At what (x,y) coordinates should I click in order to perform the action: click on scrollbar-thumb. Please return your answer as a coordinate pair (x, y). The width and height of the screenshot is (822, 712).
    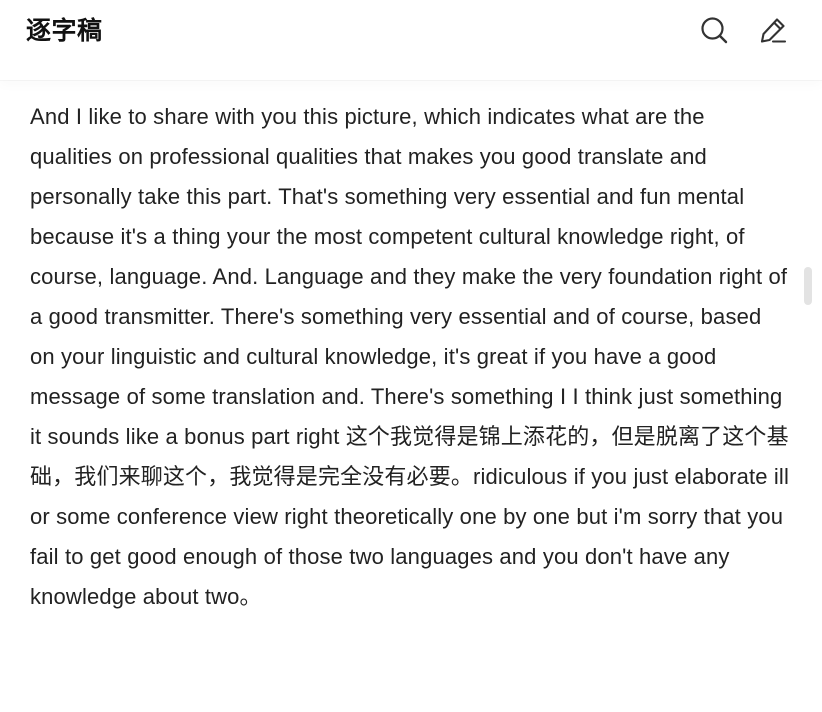
    Looking at the image, I should click on (808, 286).